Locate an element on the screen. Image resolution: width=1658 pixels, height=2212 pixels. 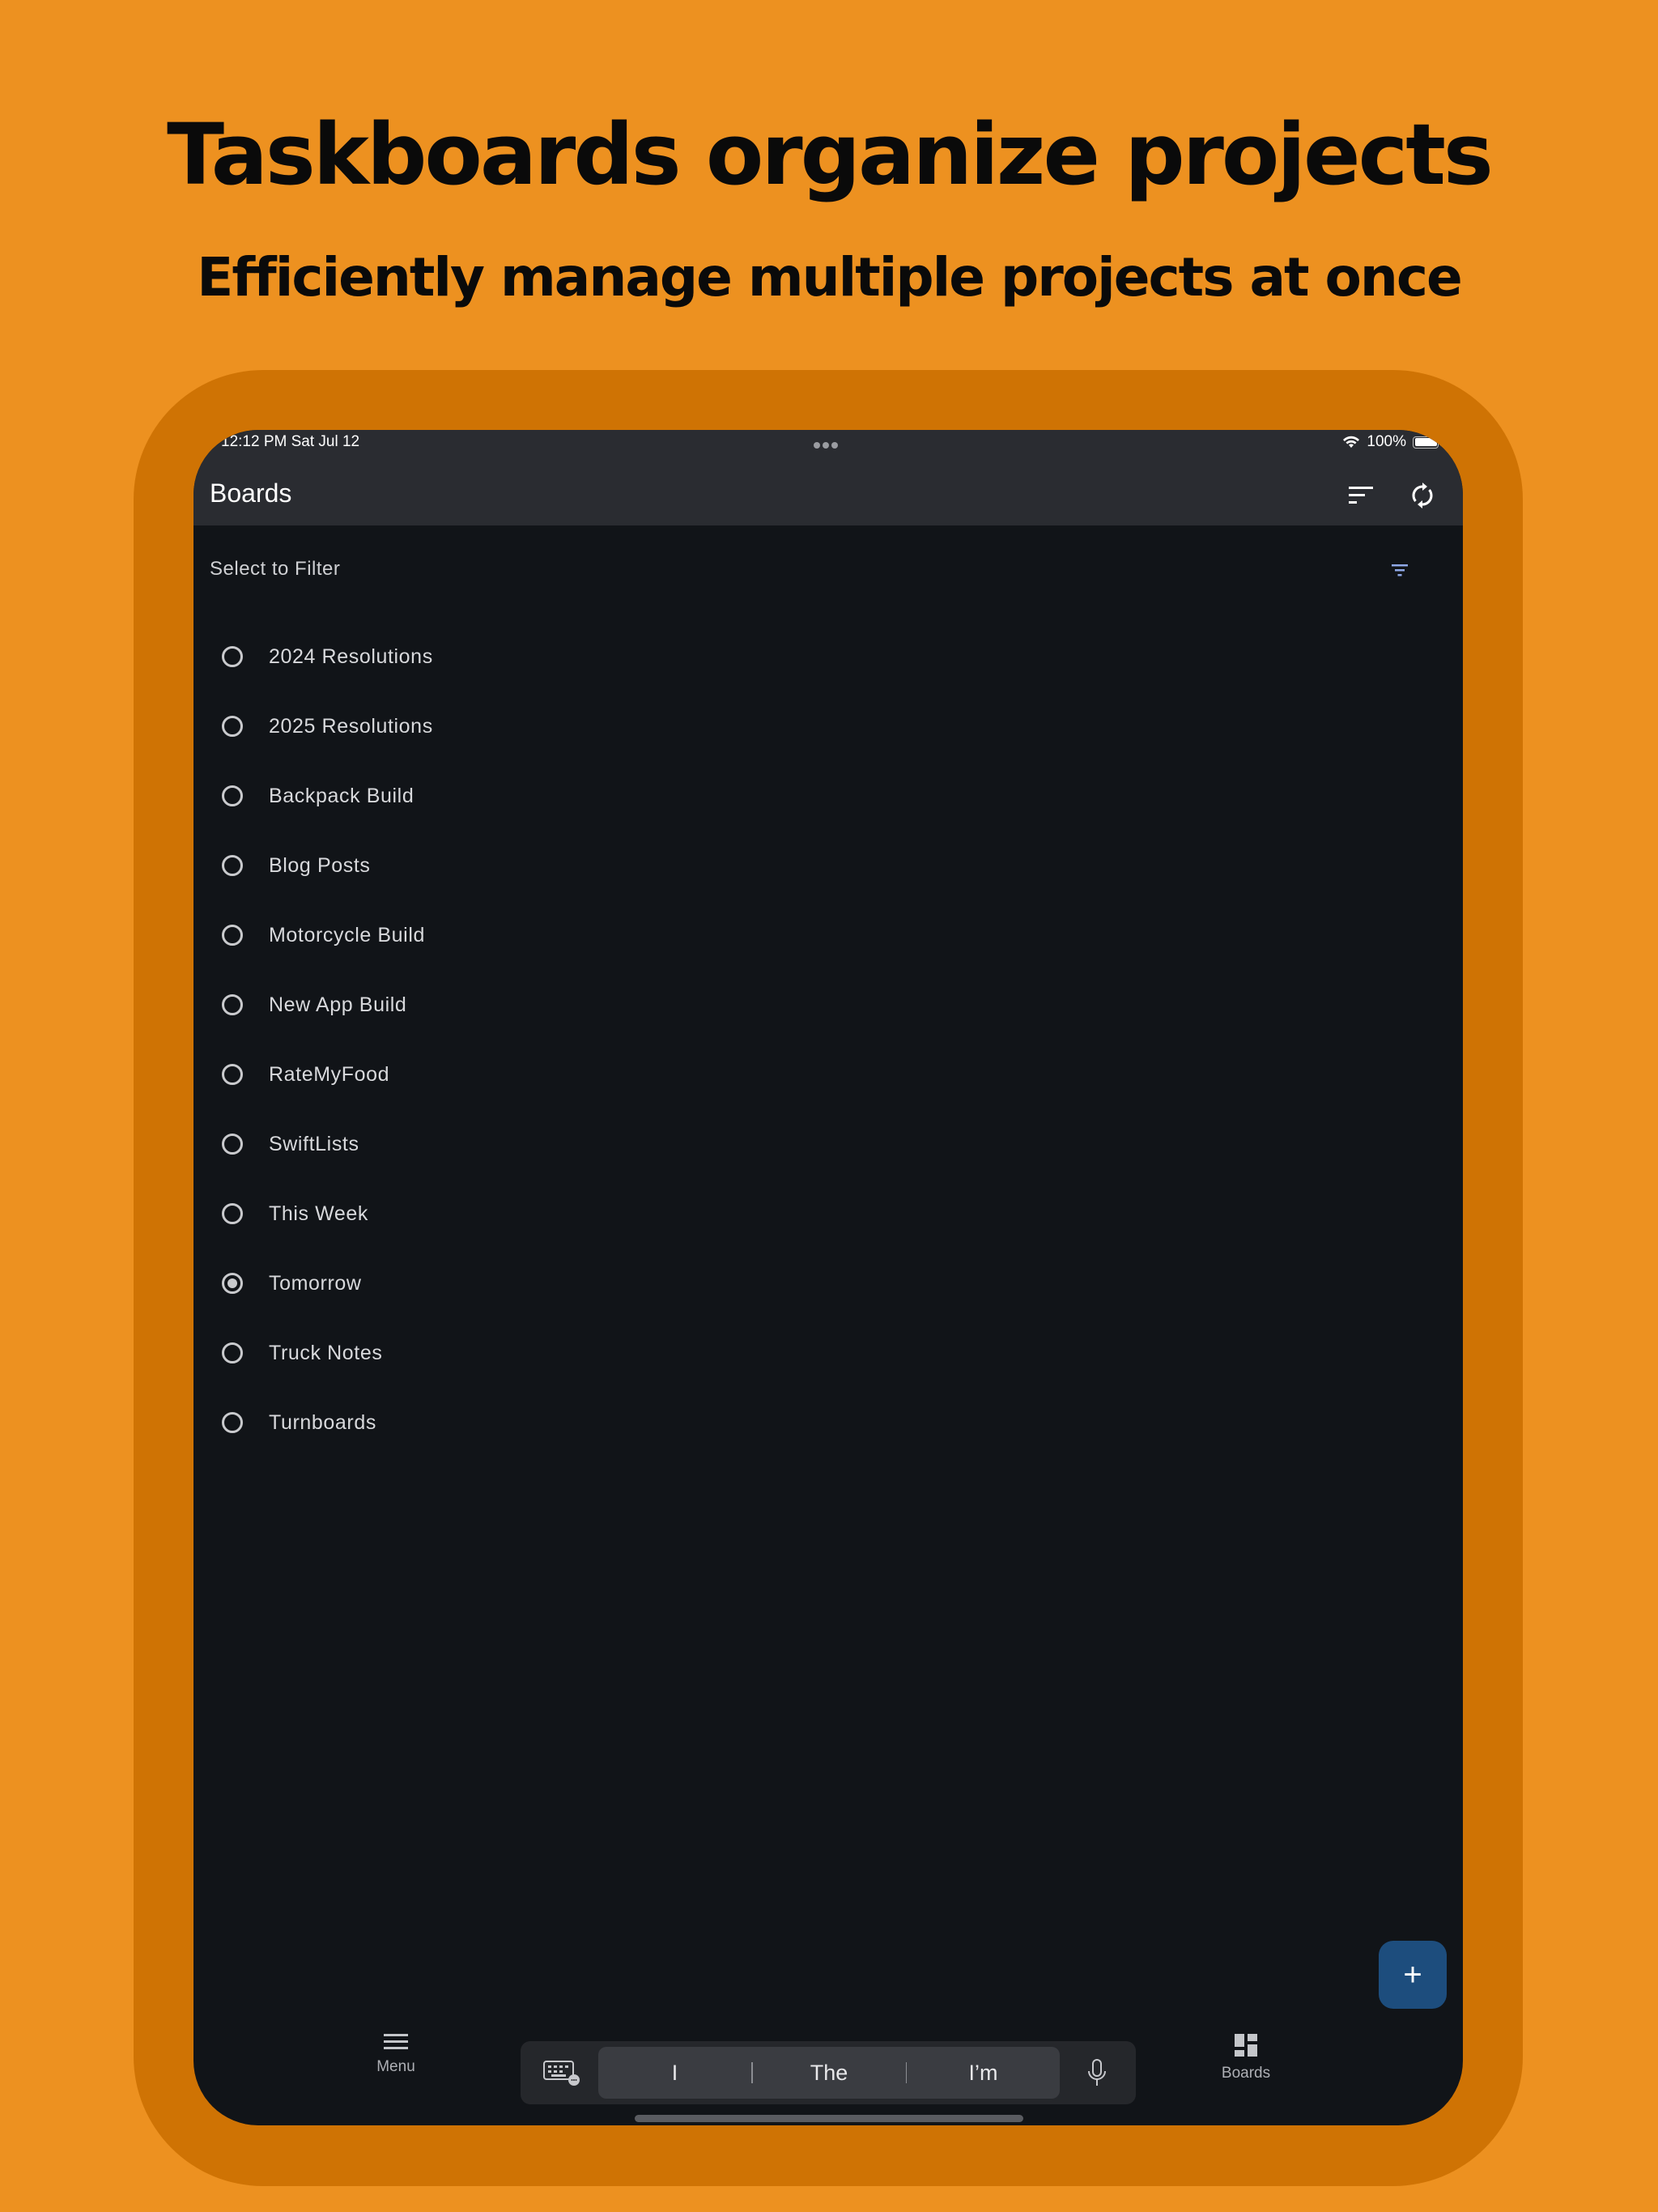
status-time: 12:12 PM Sat Jul 12 is located at coordinates (290, 442).